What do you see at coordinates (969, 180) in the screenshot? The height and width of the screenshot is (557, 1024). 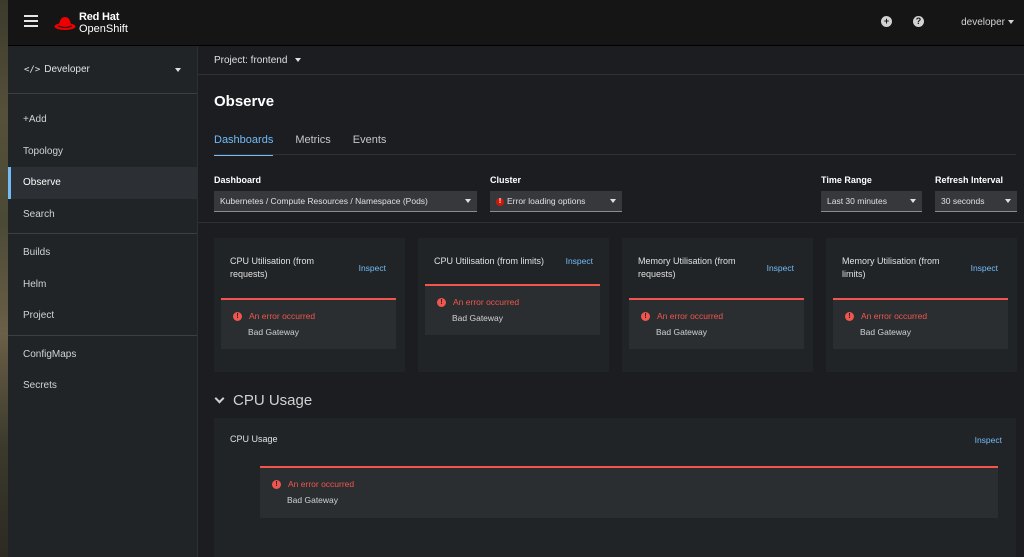 I see `refresh-interval-label: Refresh Interval` at bounding box center [969, 180].